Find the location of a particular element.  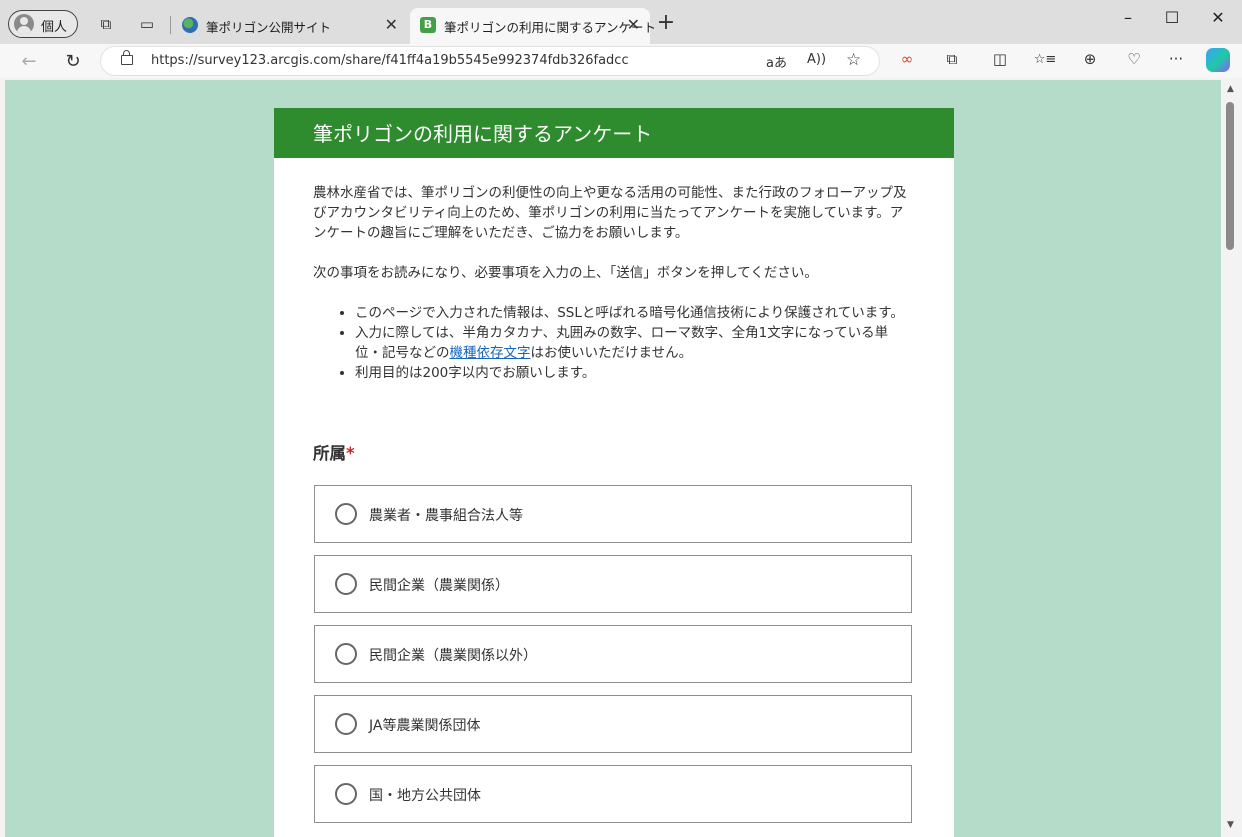

close-window-button: ✕ is located at coordinates (1218, 17).